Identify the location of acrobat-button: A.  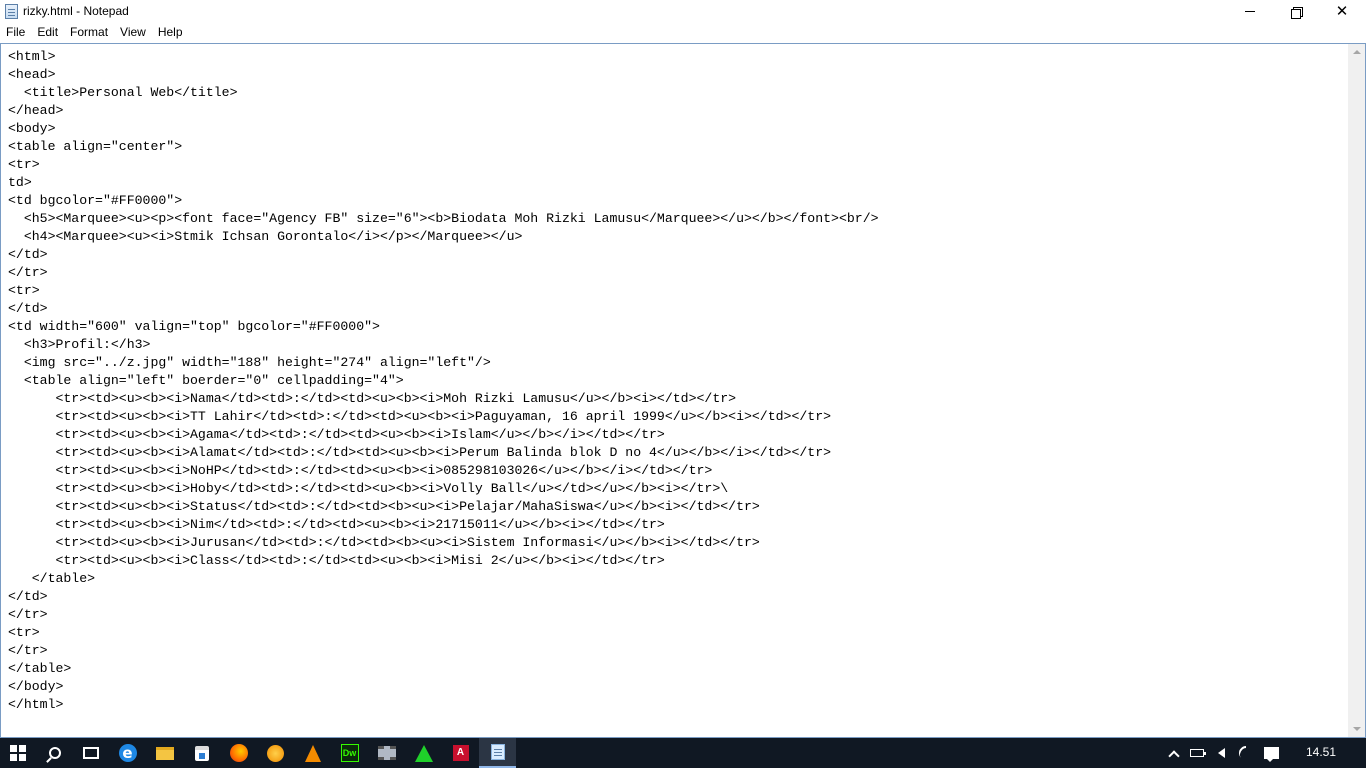
(460, 753).